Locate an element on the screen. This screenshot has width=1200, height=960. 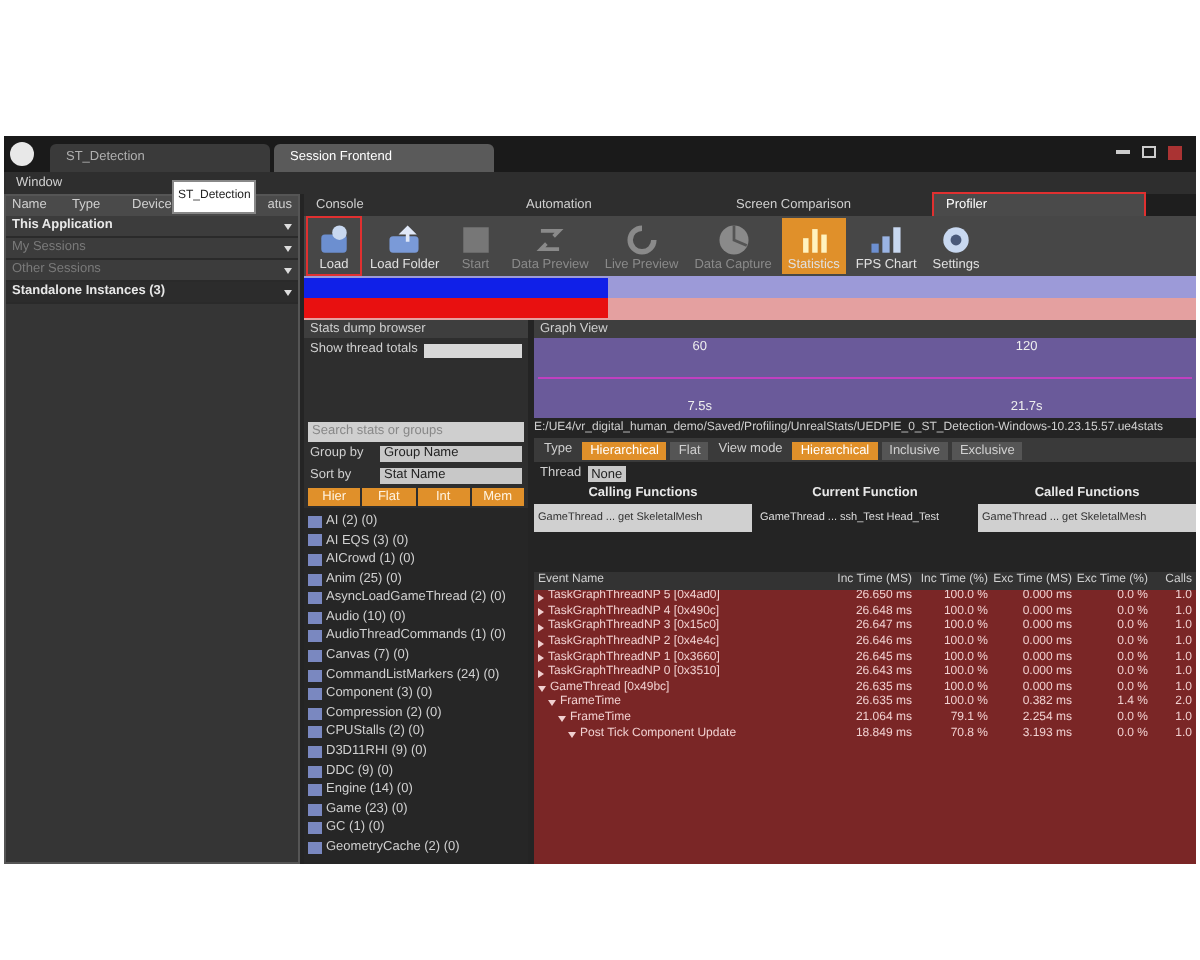
graph-line-icon is located at coordinates (865, 378).